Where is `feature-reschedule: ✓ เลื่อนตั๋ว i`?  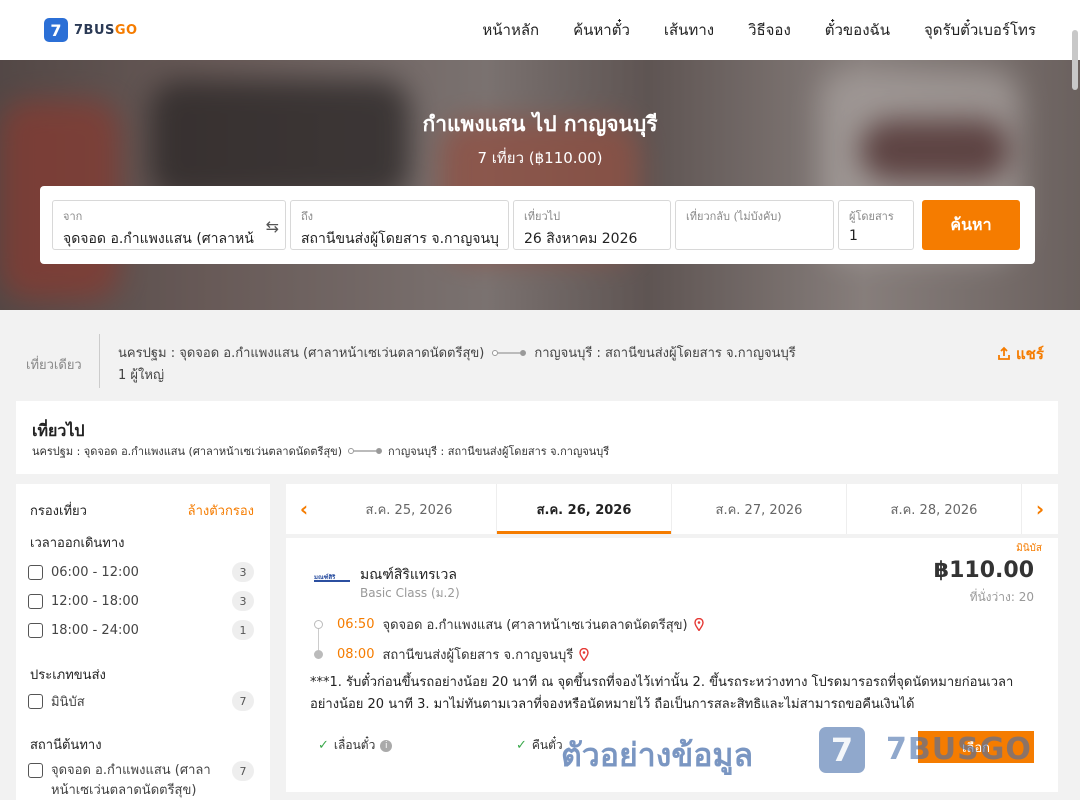
feature-reschedule: ✓ เลื่อนตั๋ว i is located at coordinates (355, 745).